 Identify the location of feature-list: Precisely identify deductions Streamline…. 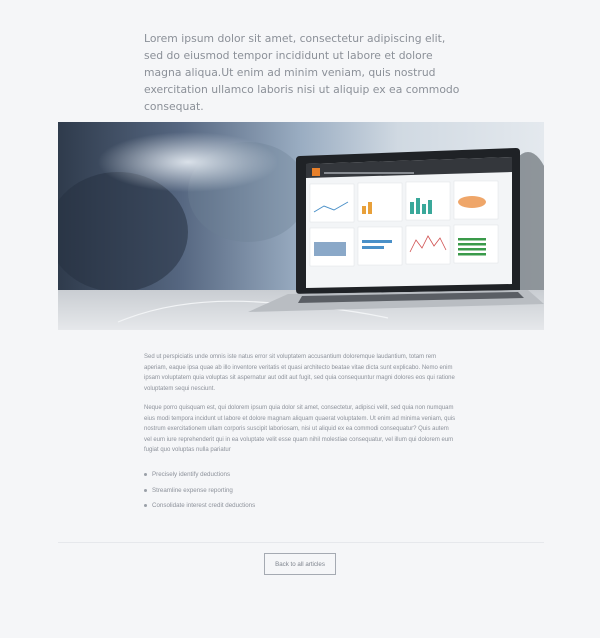
(199, 490).